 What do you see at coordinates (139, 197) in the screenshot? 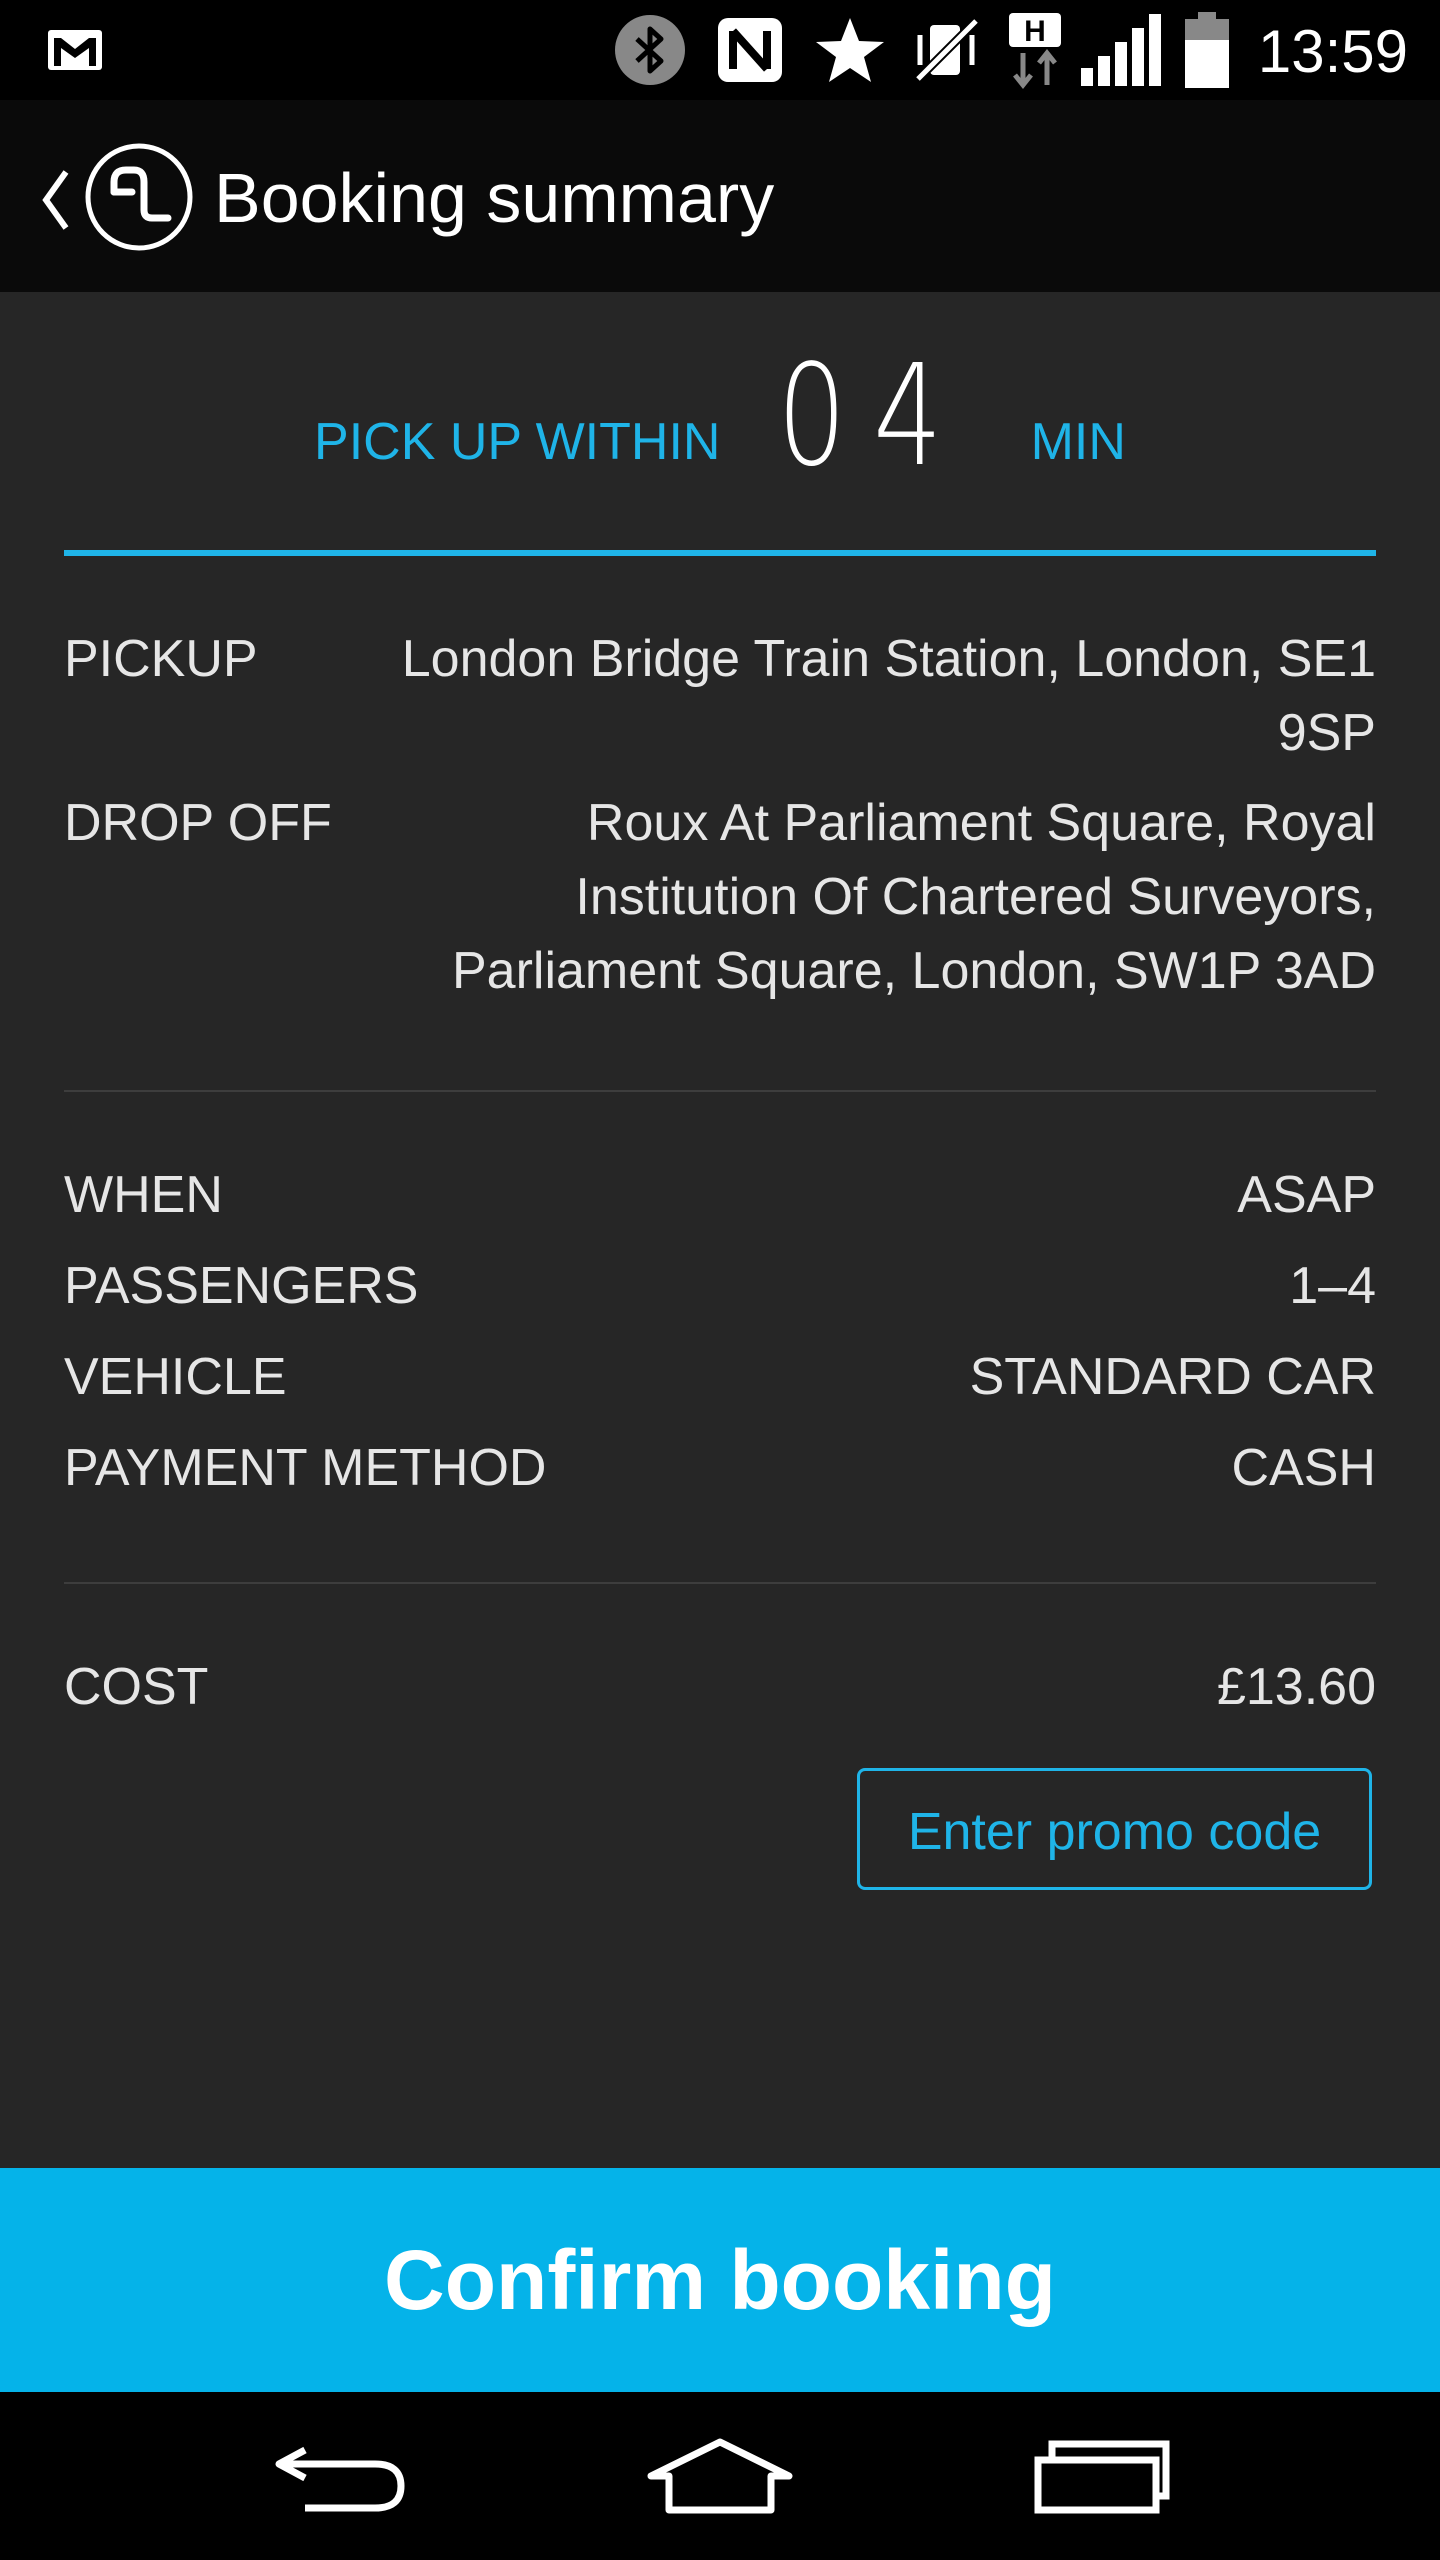
I see `app-logo-icon` at bounding box center [139, 197].